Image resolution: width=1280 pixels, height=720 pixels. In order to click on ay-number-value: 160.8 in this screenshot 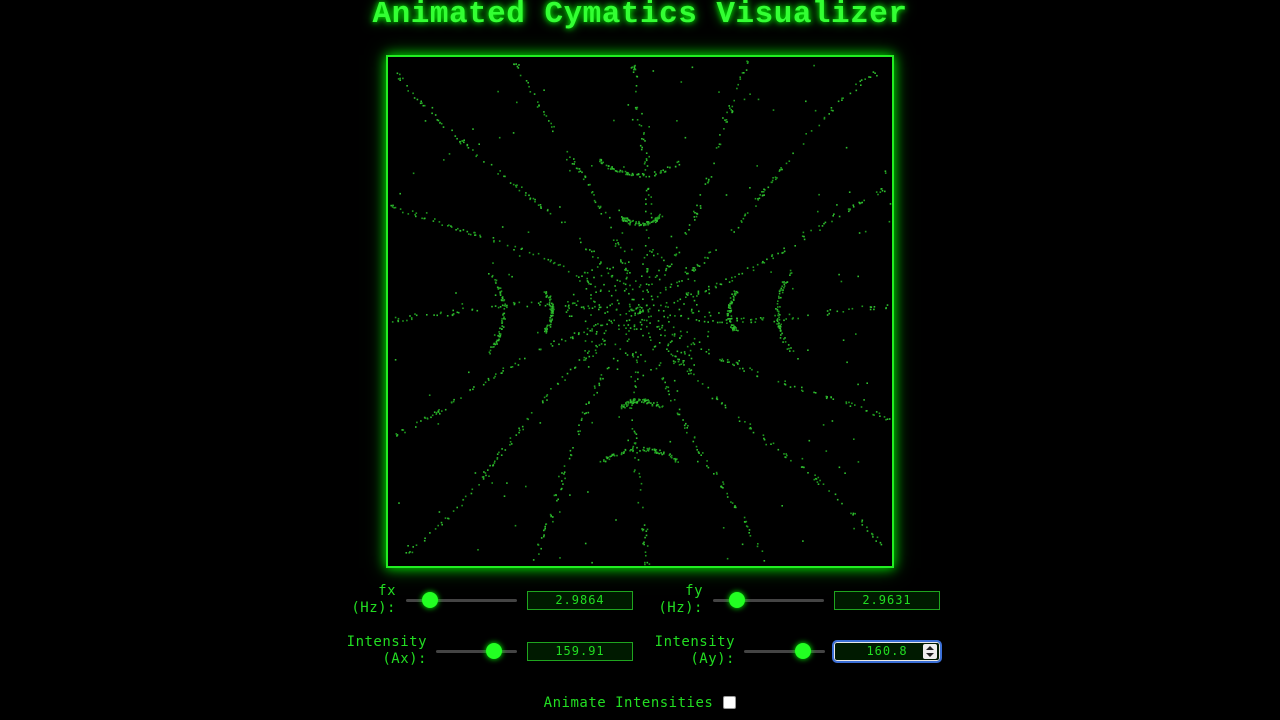, I will do `click(887, 651)`.